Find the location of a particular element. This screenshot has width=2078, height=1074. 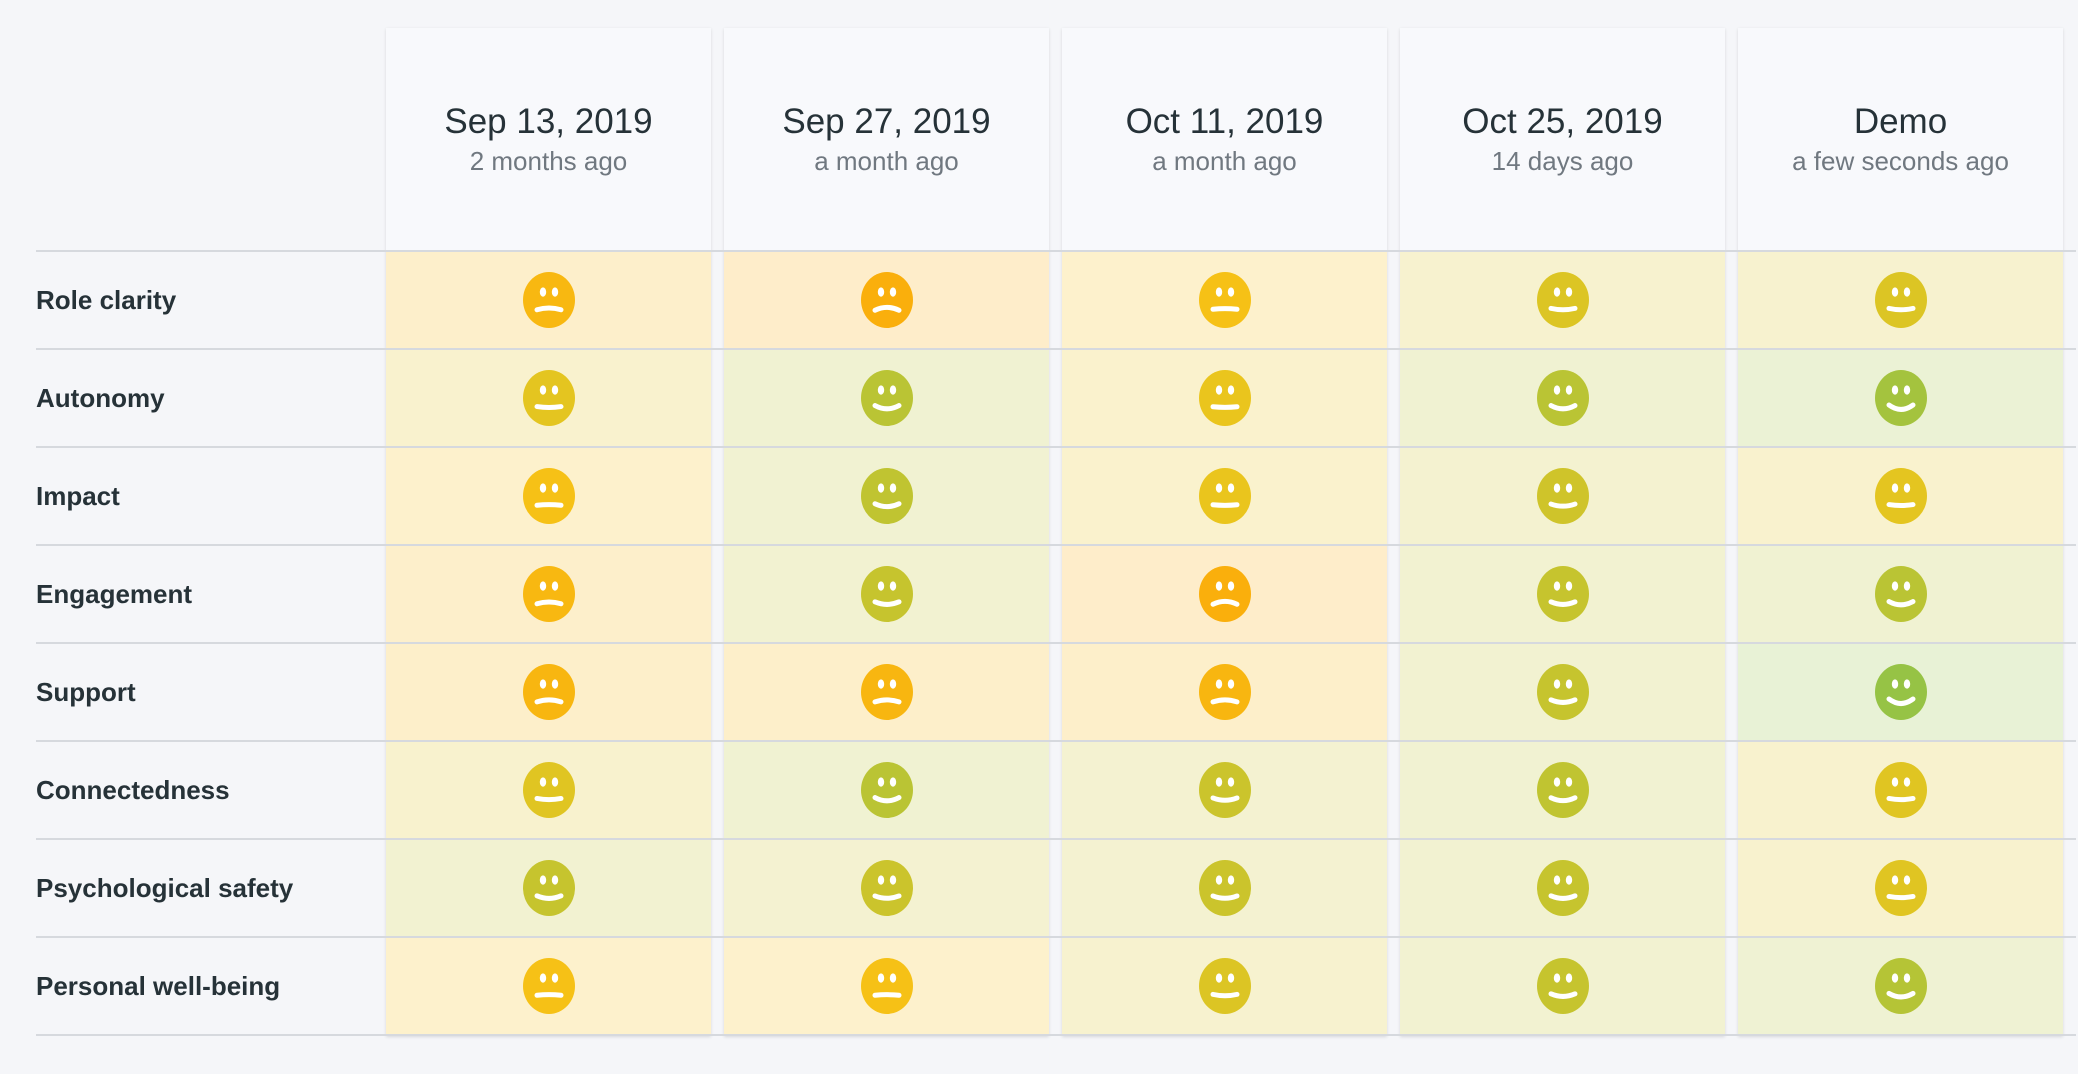

session-relative-time: 2 months ago is located at coordinates (548, 161).